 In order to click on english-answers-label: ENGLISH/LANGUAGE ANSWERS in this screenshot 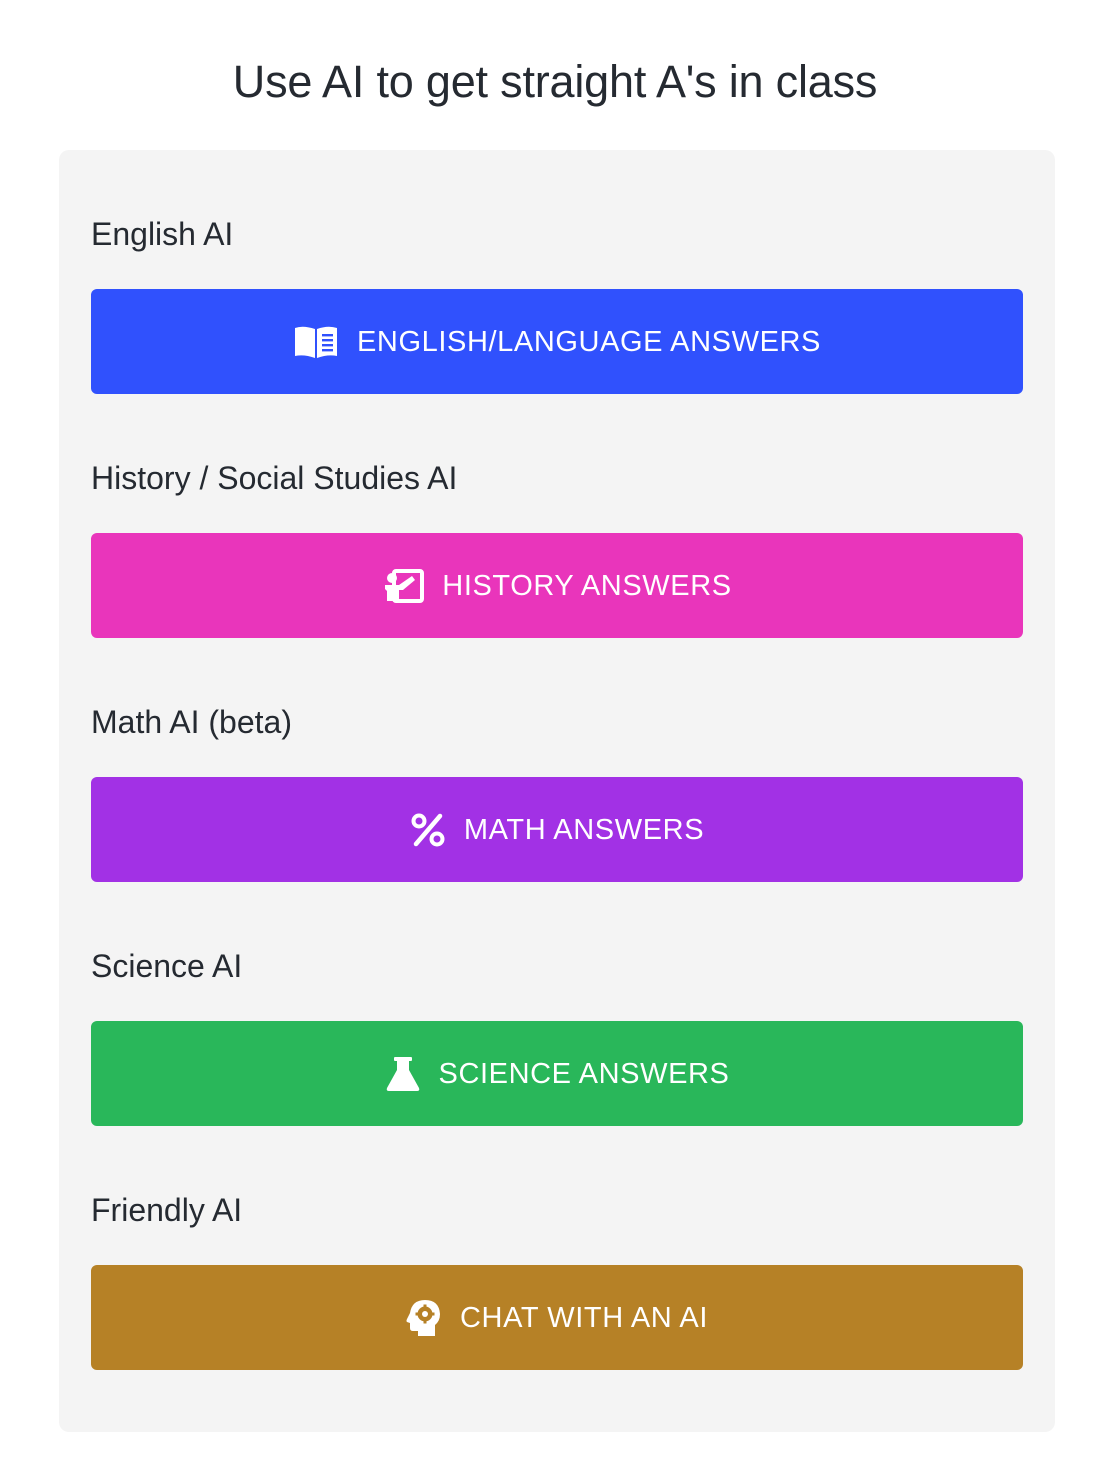, I will do `click(588, 341)`.